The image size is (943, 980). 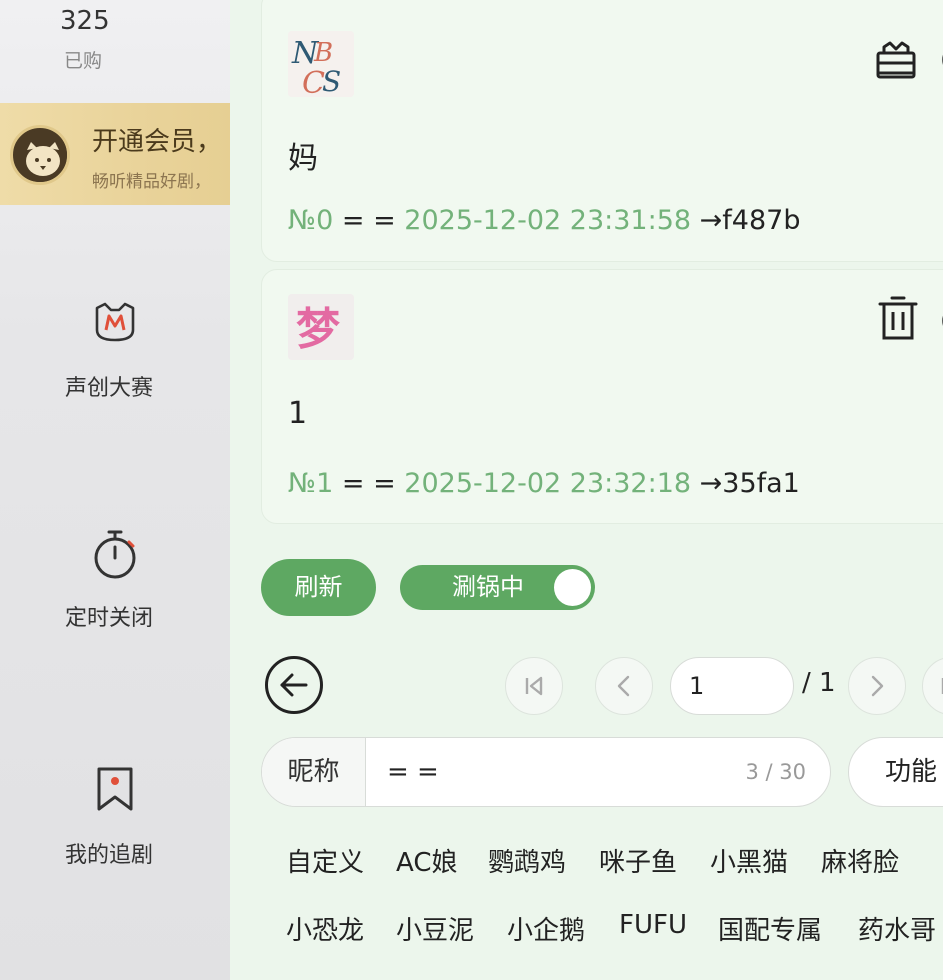 I want to click on svg-text: 梦, so click(x=318, y=329).